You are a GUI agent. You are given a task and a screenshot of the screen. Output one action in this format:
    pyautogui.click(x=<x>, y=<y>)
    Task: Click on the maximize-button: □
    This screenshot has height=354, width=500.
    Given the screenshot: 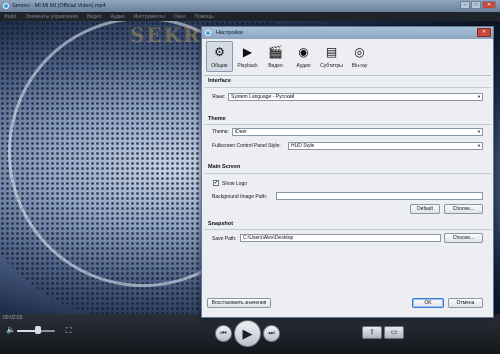 What is the action you would take?
    pyautogui.click(x=476, y=5)
    